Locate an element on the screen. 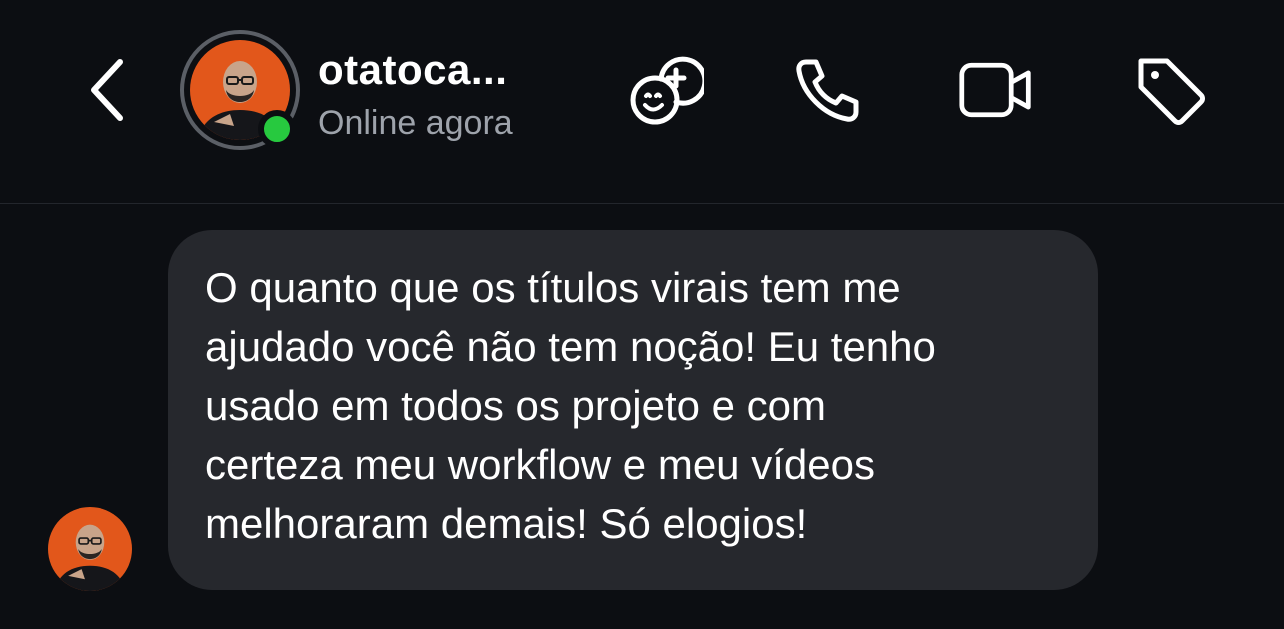 This screenshot has height=629, width=1284. effects-button is located at coordinates (666, 90).